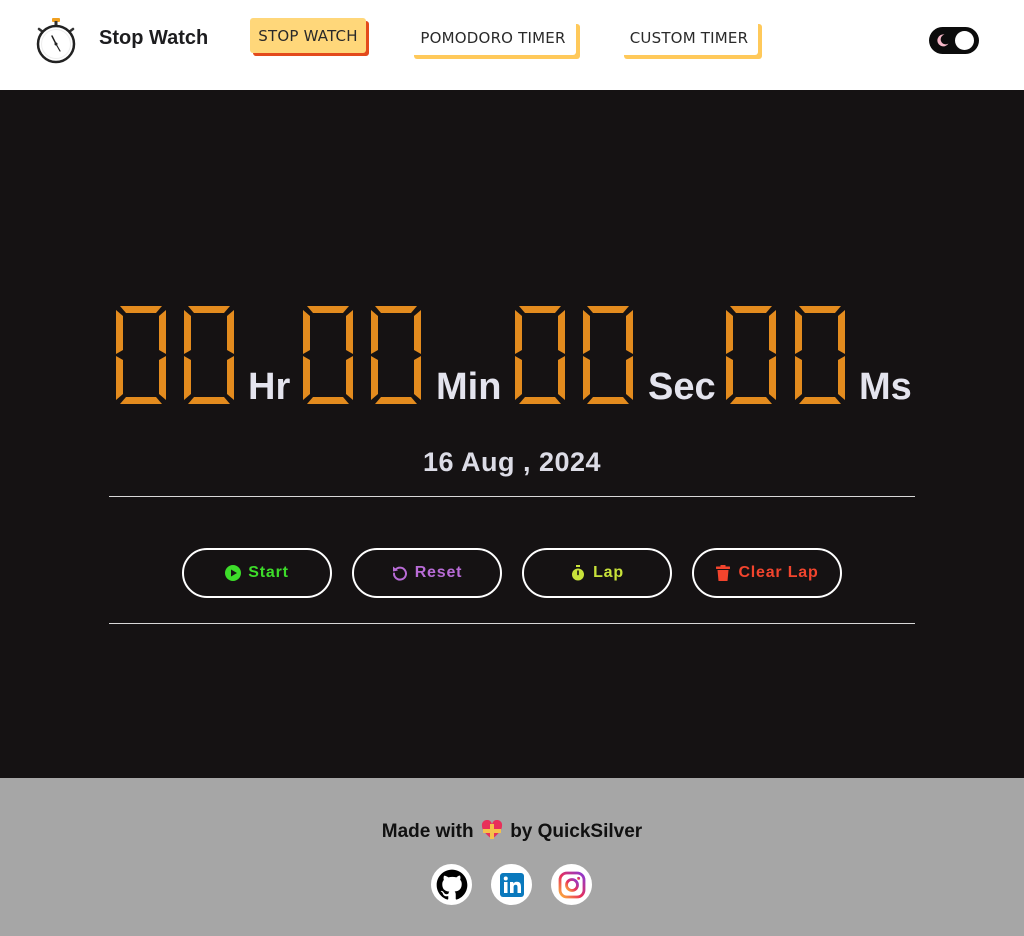  What do you see at coordinates (723, 573) in the screenshot?
I see `trash-icon` at bounding box center [723, 573].